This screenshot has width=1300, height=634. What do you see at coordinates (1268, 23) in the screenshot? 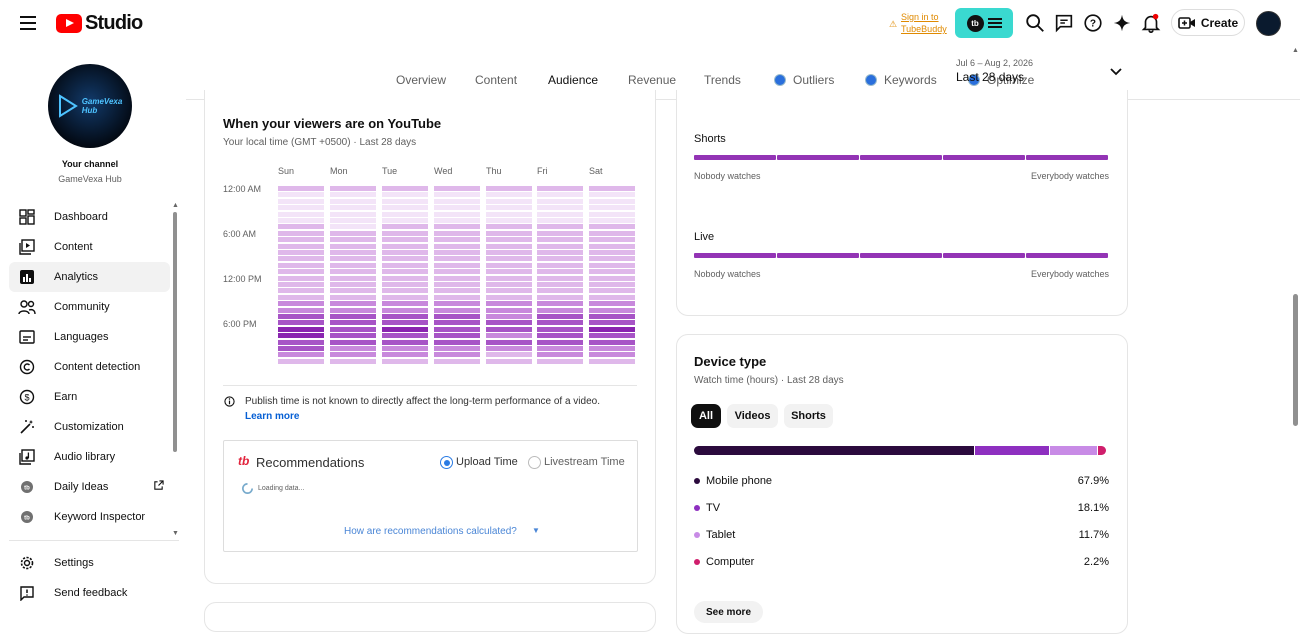
I see `account-avatar` at bounding box center [1268, 23].